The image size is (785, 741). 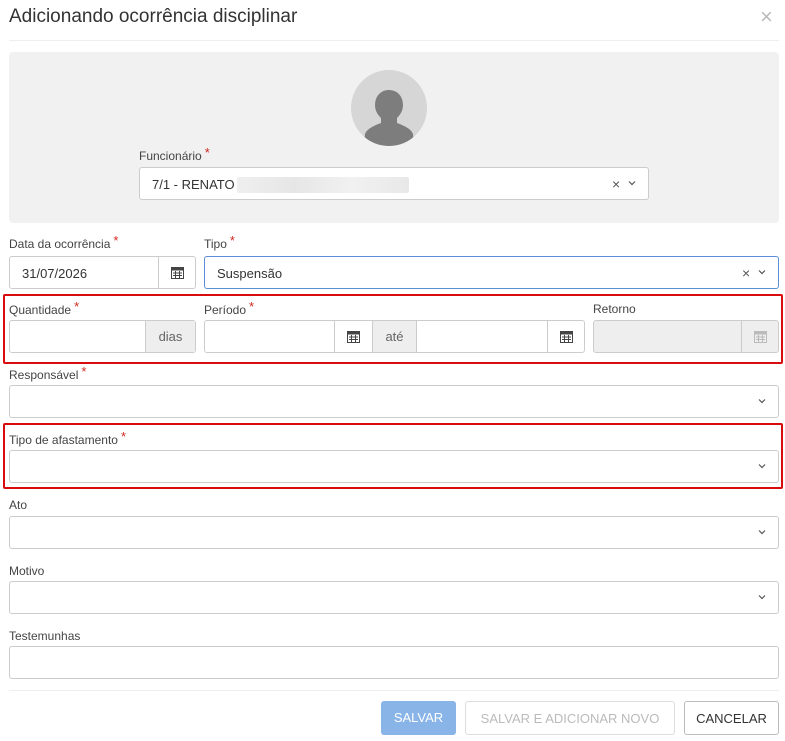 I want to click on date-input: 31/07/2026, so click(x=102, y=272).